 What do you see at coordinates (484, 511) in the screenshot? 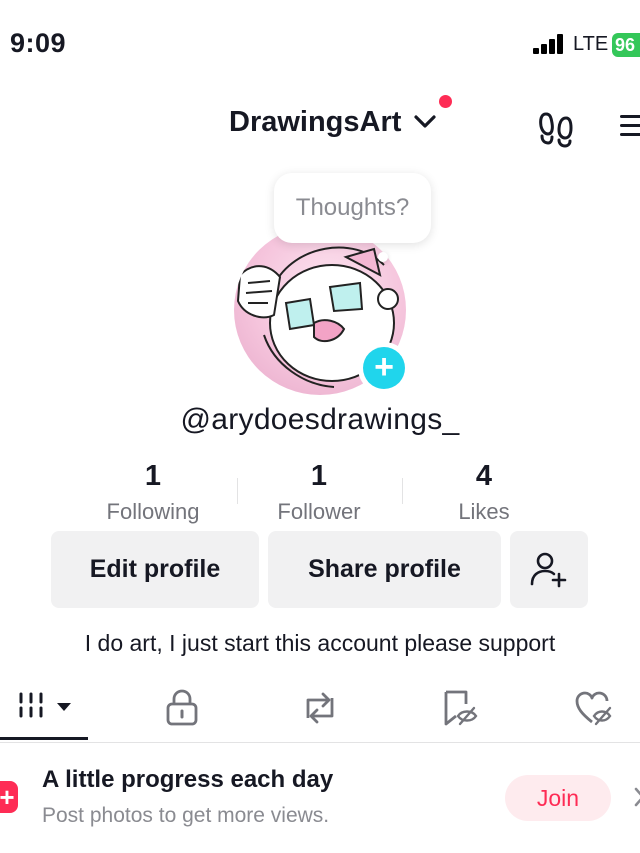
I see `stat-label: Likes` at bounding box center [484, 511].